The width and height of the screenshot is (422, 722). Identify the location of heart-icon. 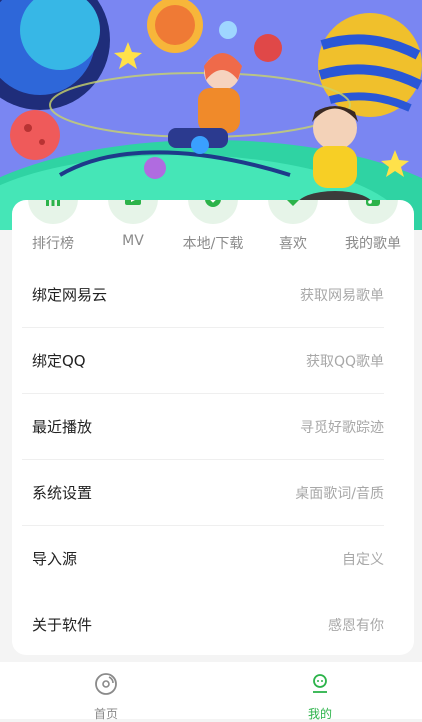
(293, 212).